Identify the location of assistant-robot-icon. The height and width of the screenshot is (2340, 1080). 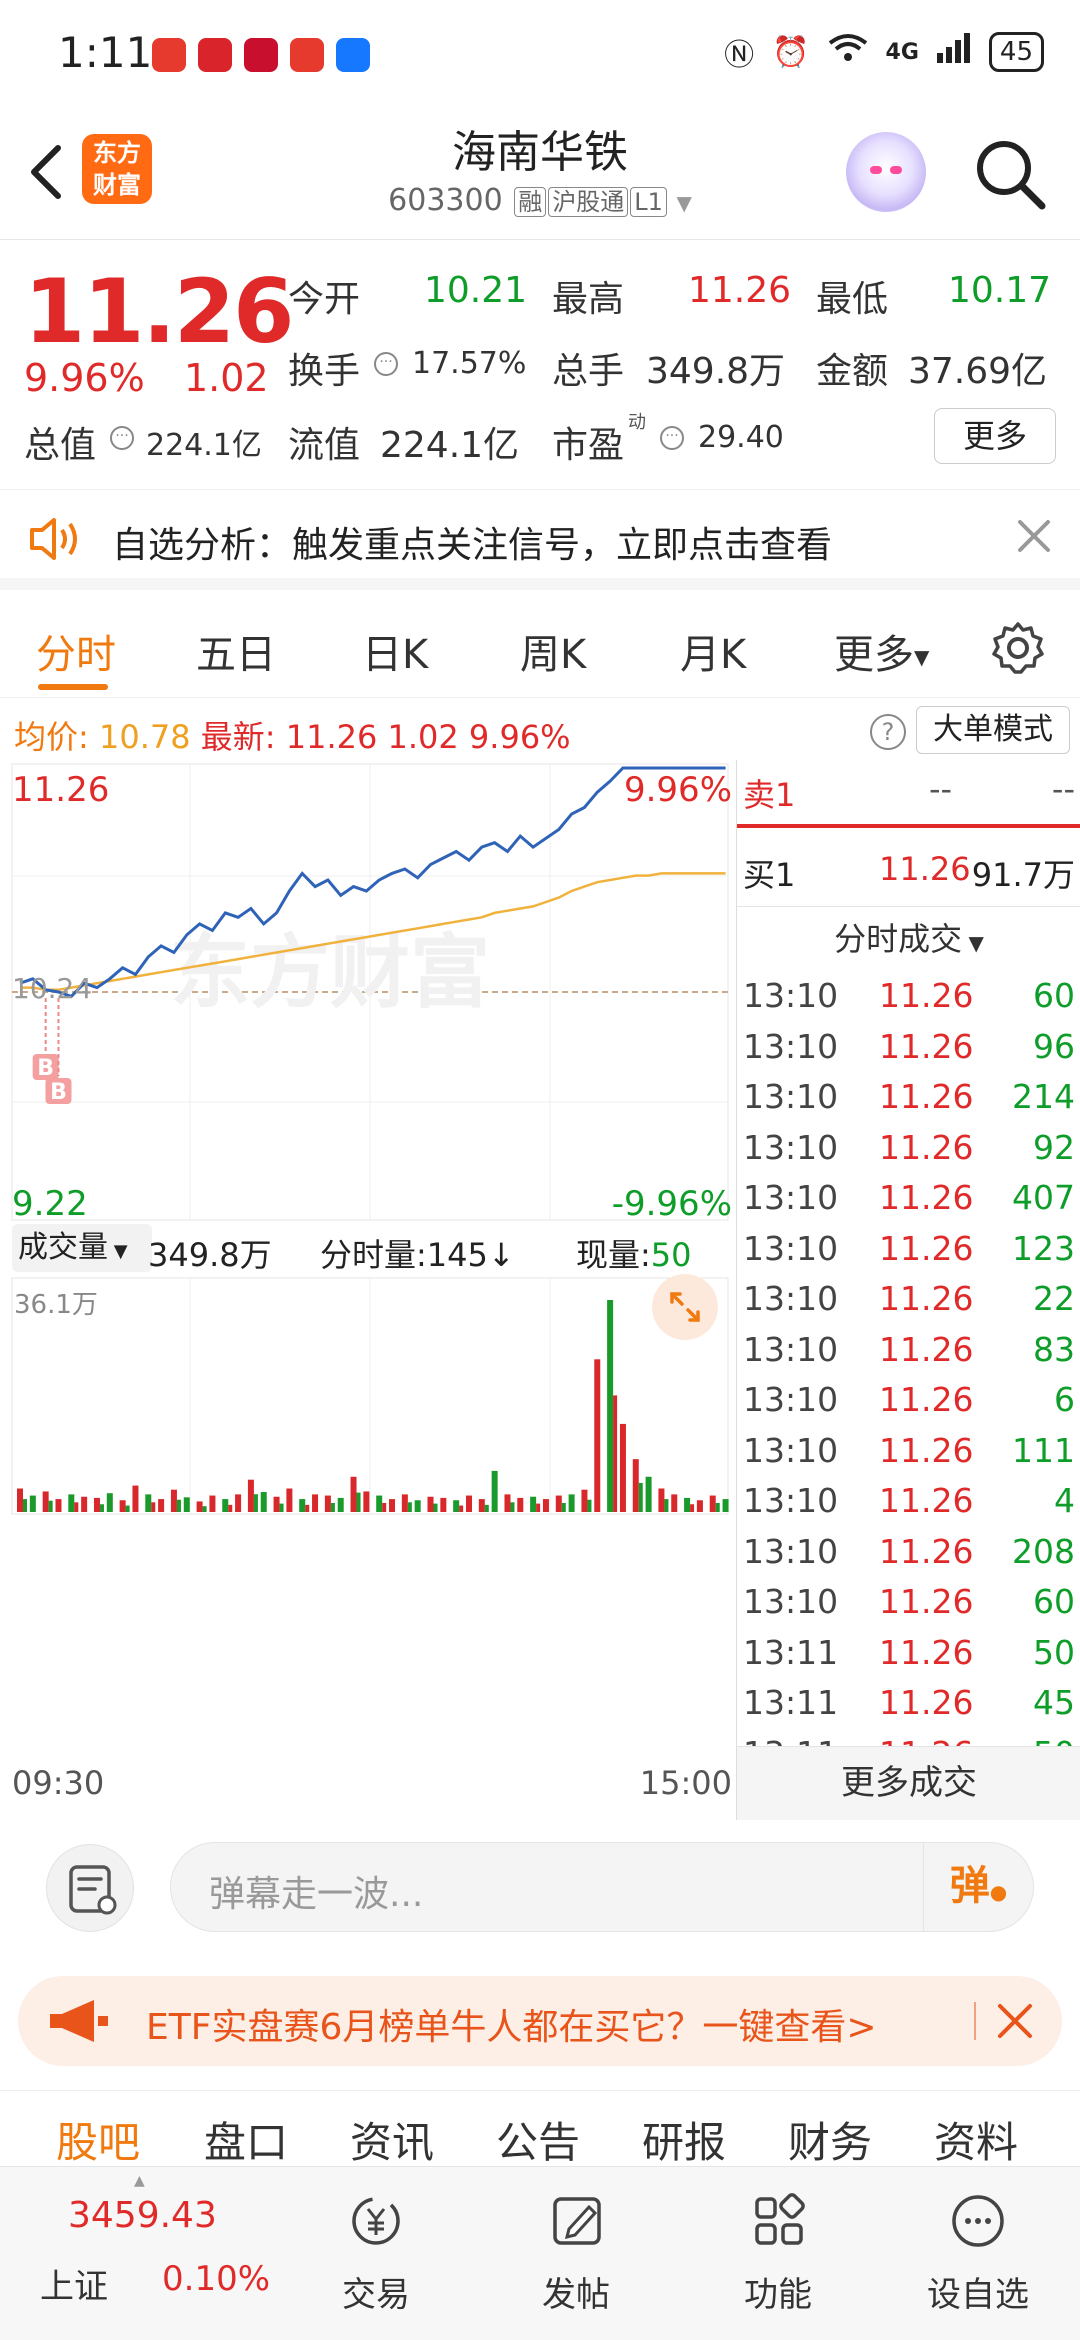
(886, 172).